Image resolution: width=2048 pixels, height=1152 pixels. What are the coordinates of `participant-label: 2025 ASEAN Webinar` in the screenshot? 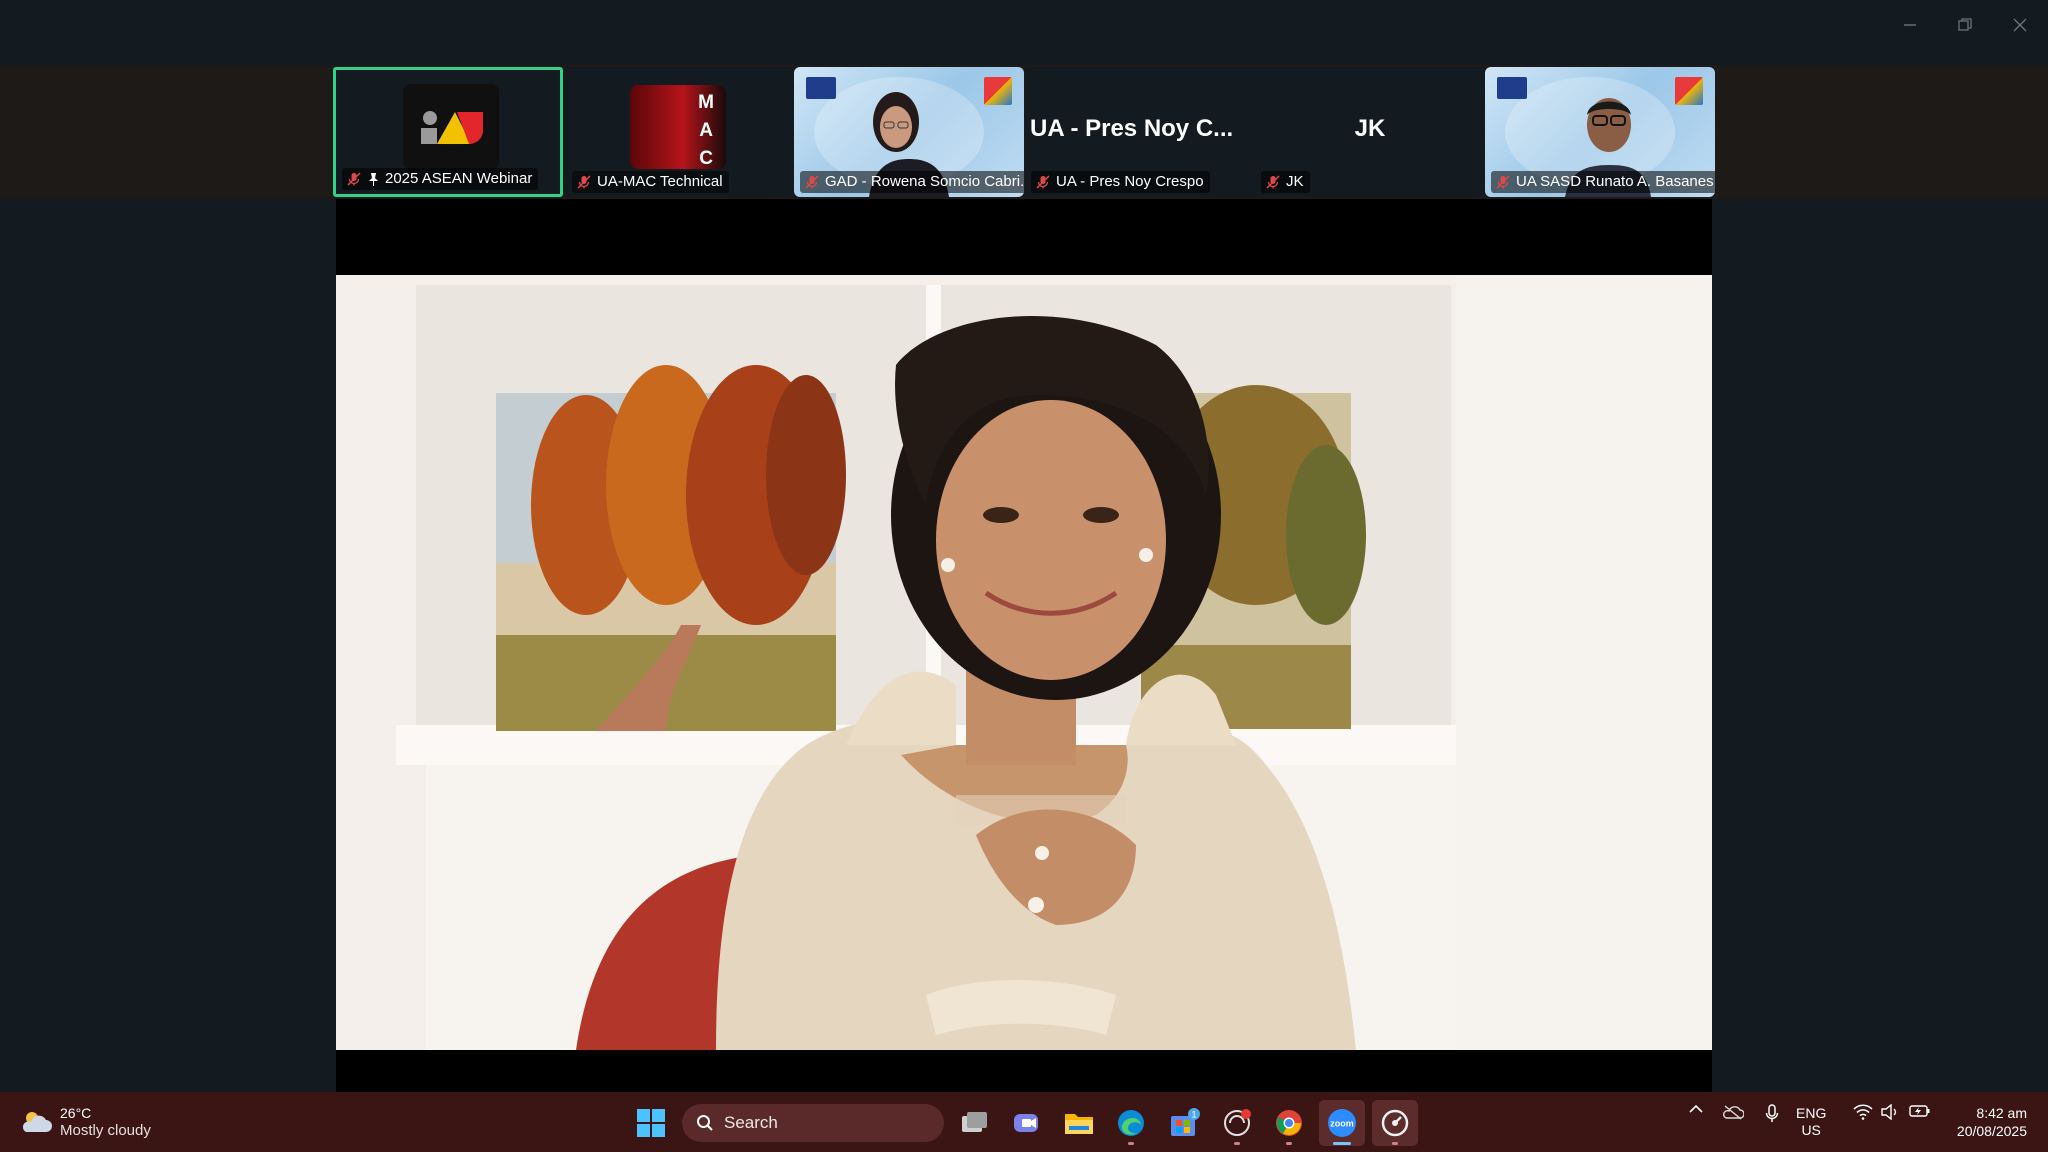 It's located at (440, 179).